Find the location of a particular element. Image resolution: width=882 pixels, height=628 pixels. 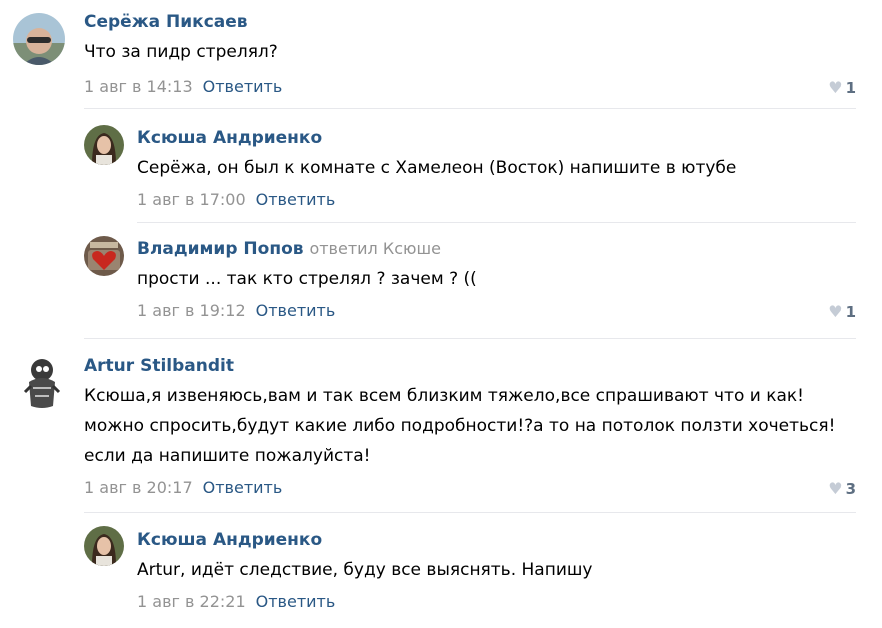

like-count: 3 is located at coordinates (850, 489).